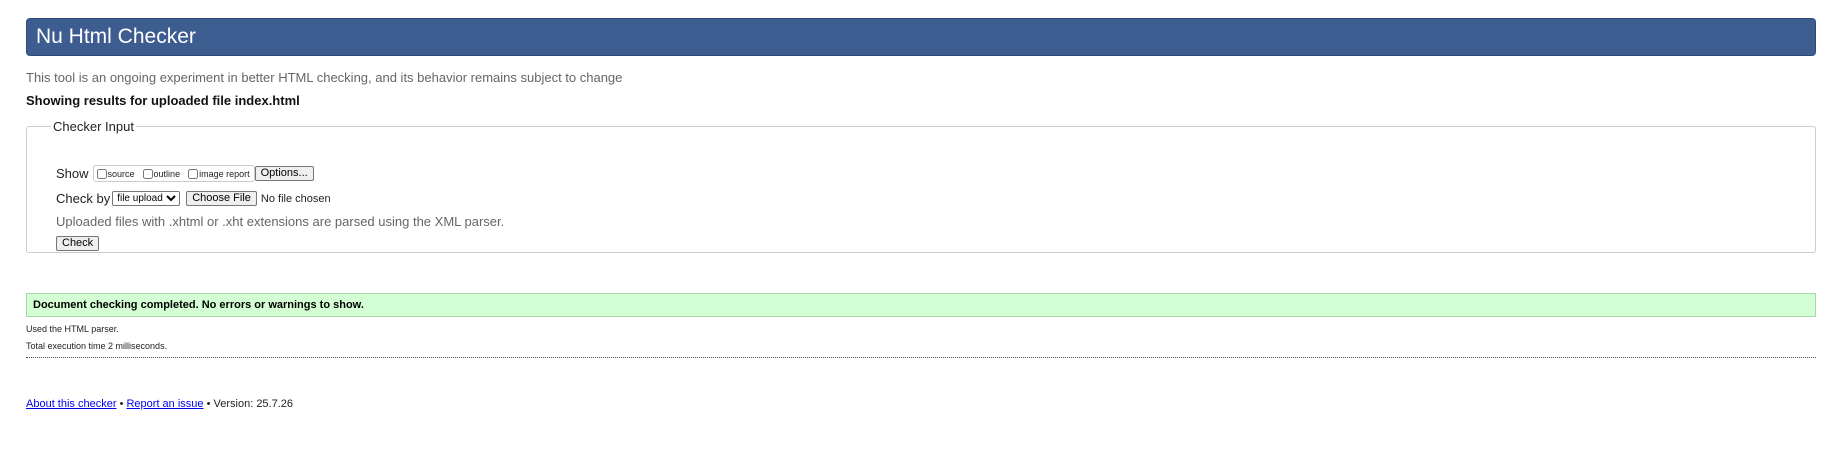 The height and width of the screenshot is (455, 1828). What do you see at coordinates (253, 404) in the screenshot?
I see `version-text: Version: 25.7.26` at bounding box center [253, 404].